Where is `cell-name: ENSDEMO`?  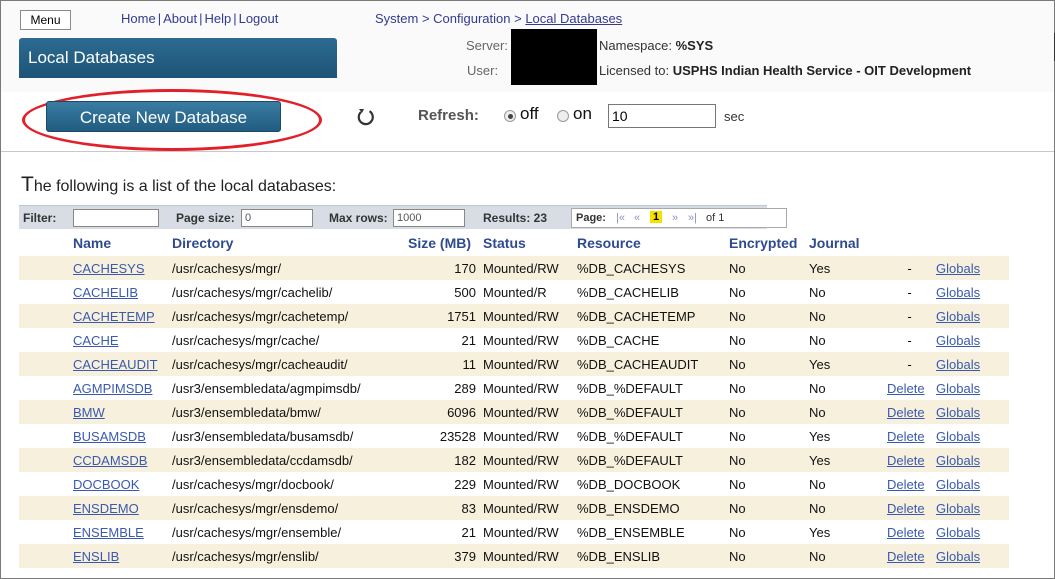 cell-name: ENSDEMO is located at coordinates (118, 508).